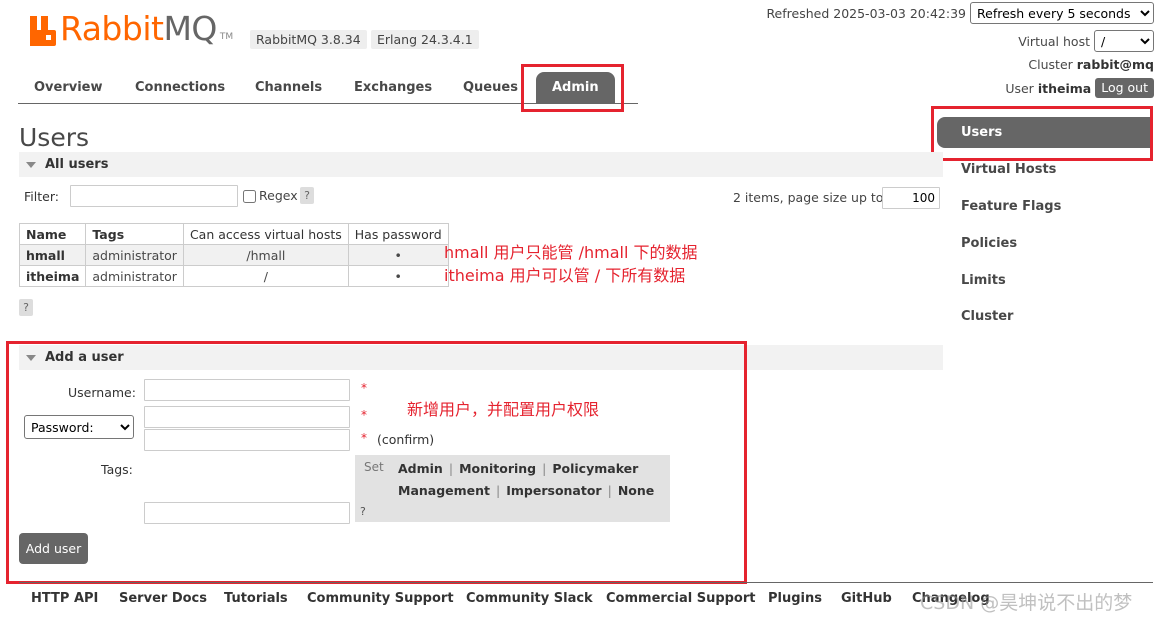 The image size is (1164, 621). Describe the element at coordinates (1124, 88) in the screenshot. I see `logout-button: Log out` at that location.